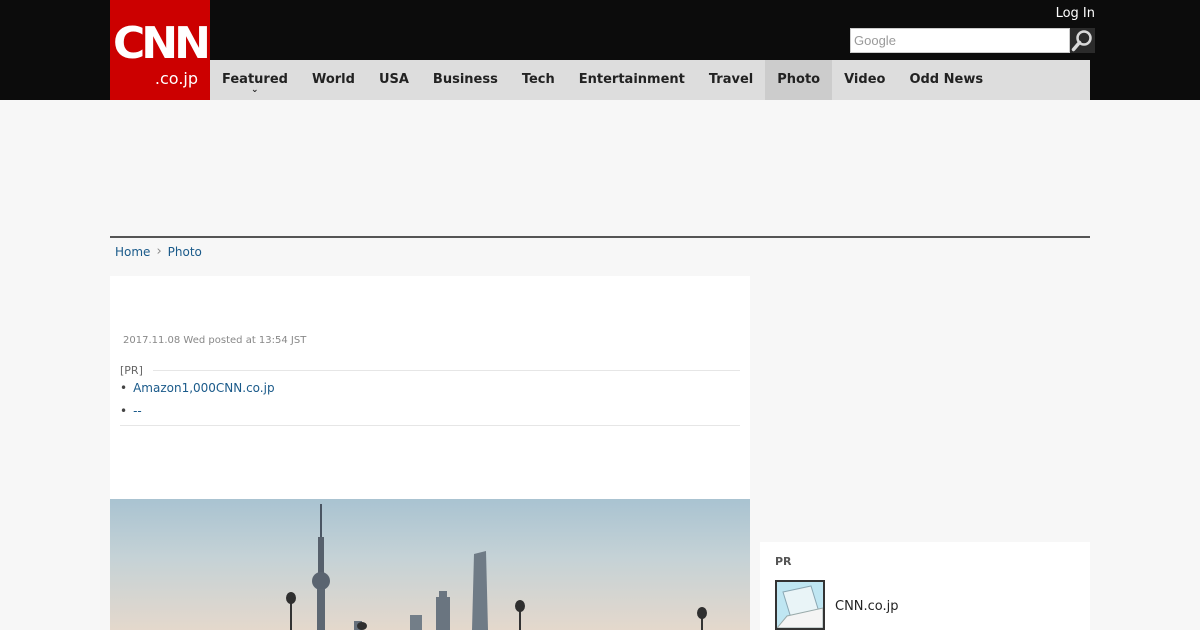  I want to click on nav-entertainment: Entertainment, so click(632, 80).